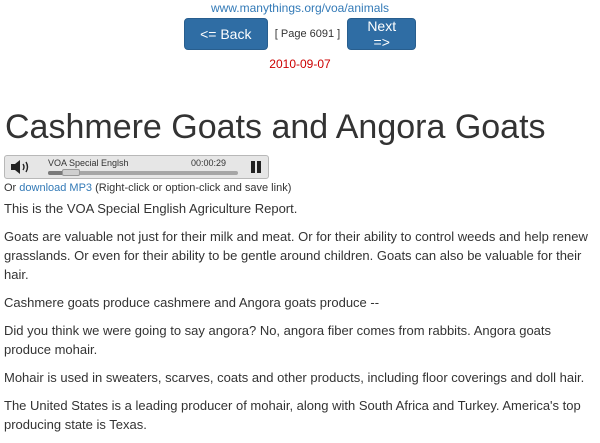 The image size is (600, 443). I want to click on back-button: <= Back, so click(225, 34).